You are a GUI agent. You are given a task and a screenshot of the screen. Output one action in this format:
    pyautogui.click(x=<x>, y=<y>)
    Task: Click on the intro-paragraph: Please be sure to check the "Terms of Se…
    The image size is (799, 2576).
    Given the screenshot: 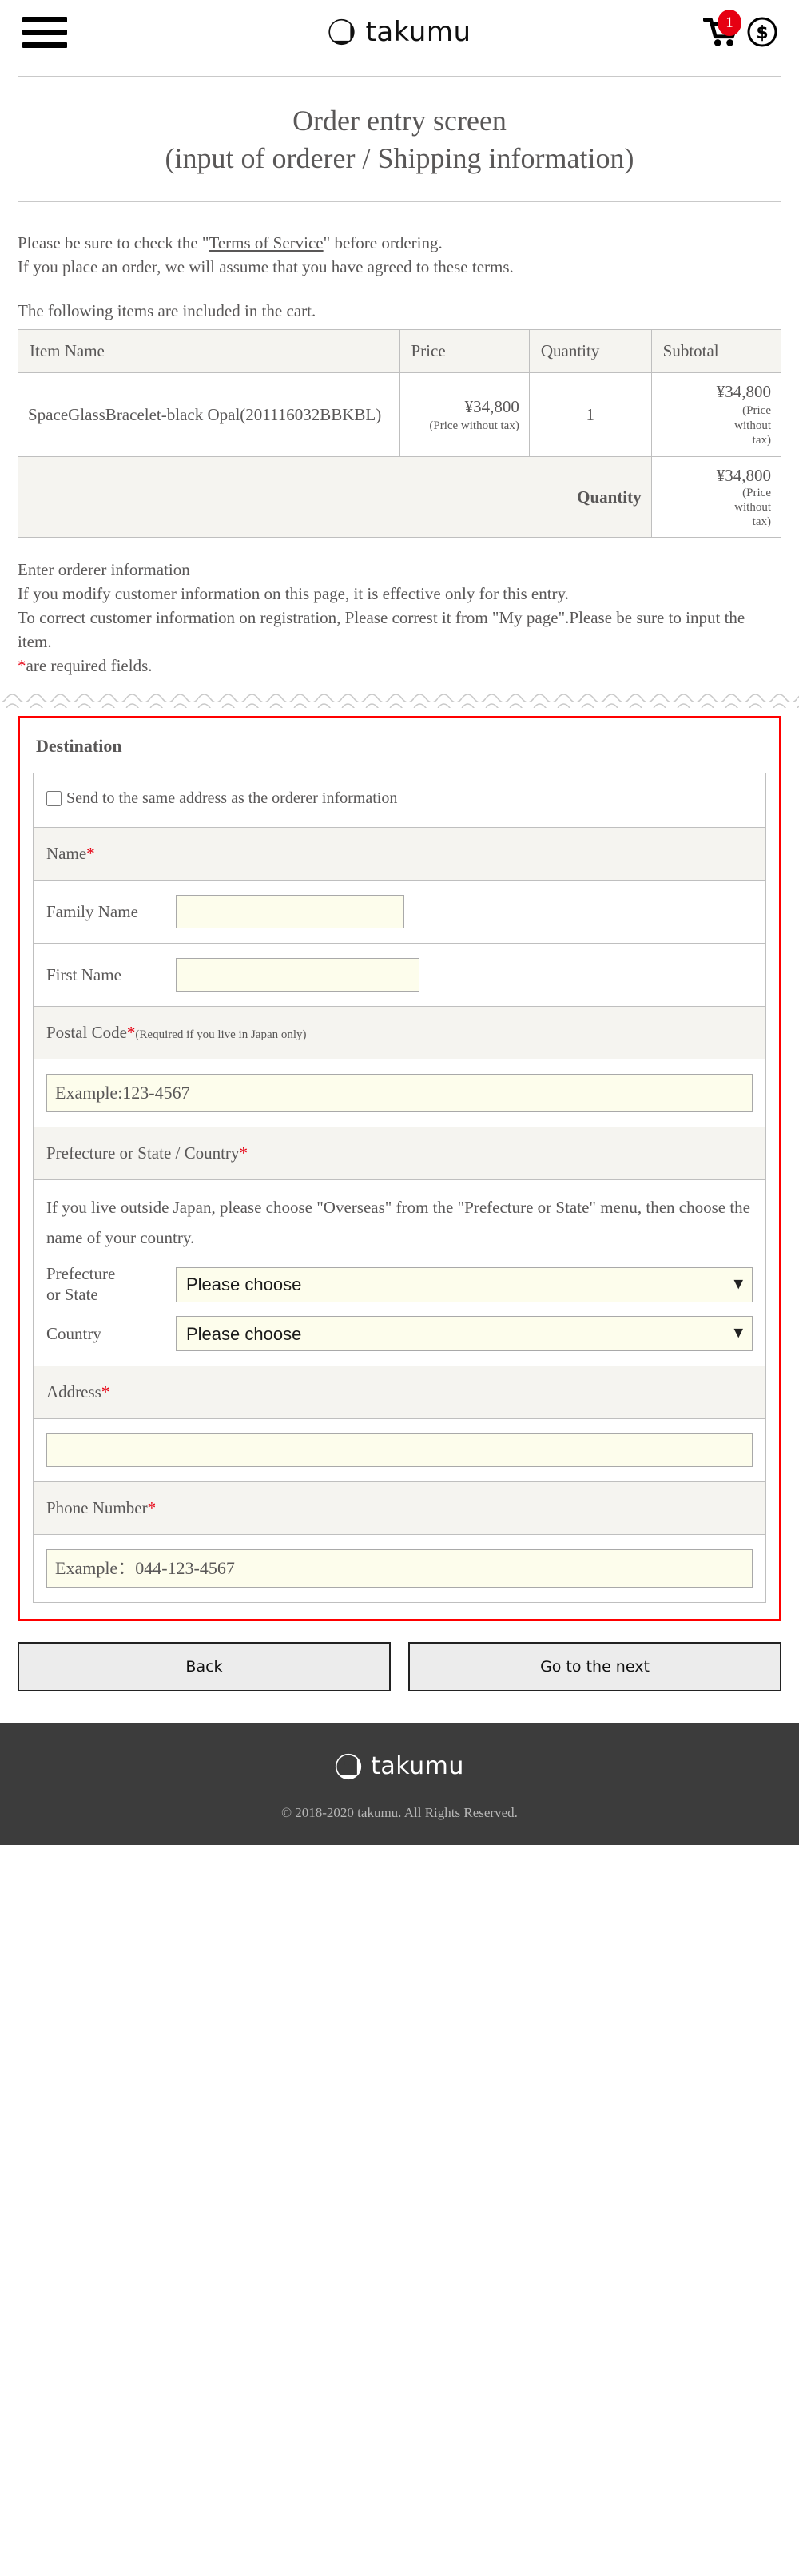 What is the action you would take?
    pyautogui.click(x=399, y=255)
    